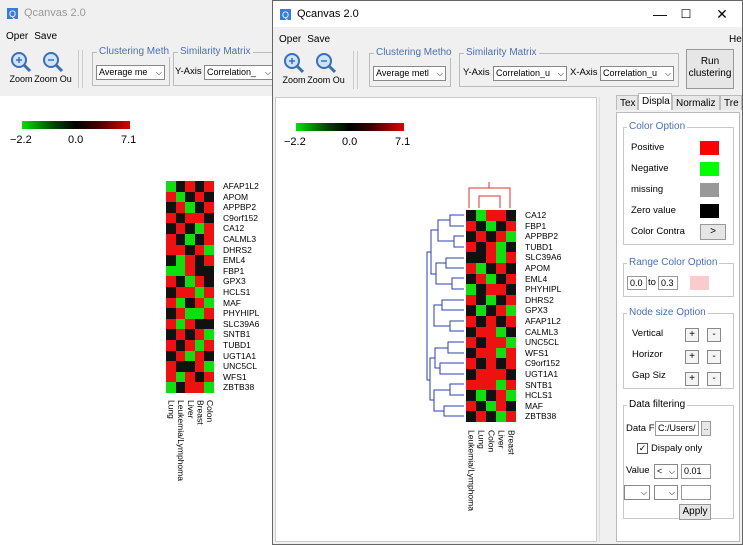 Image resolution: width=743 pixels, height=545 pixels. I want to click on gap-decrease-button: -, so click(714, 379).